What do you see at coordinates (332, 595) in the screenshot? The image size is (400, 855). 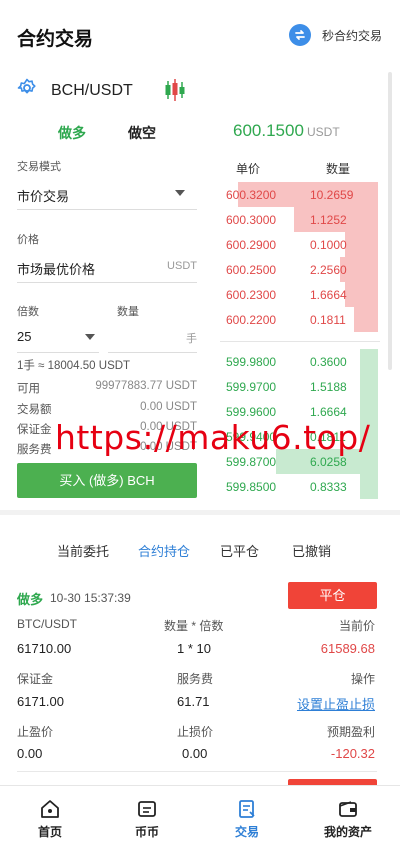 I see `close-position-button: 平仓` at bounding box center [332, 595].